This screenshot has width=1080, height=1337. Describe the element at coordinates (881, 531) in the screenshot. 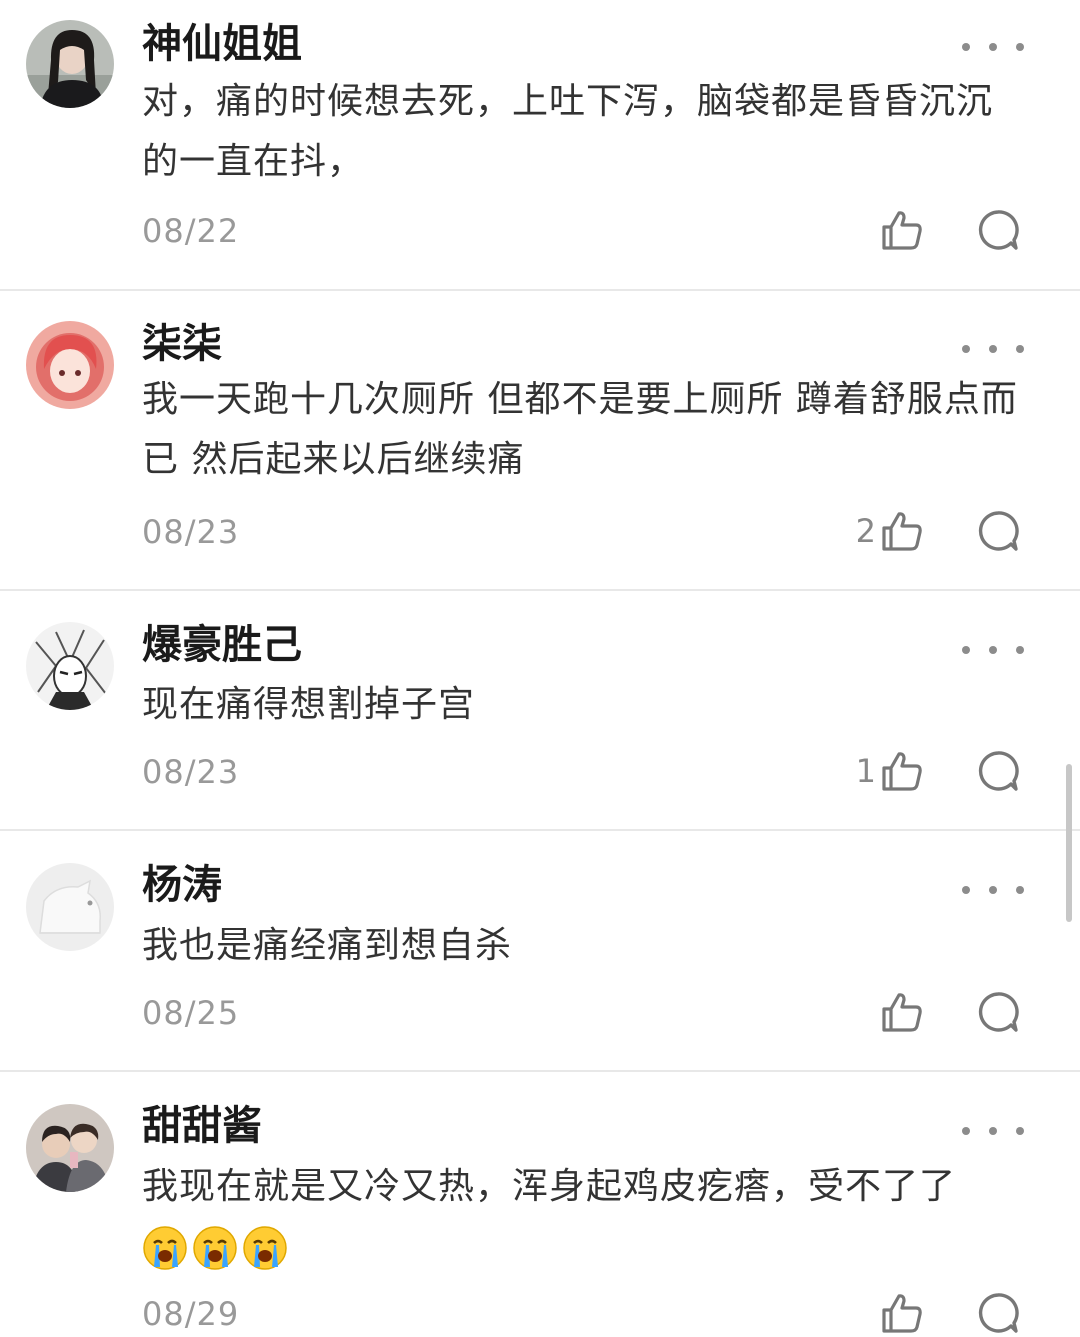

I see `like-button: 2` at that location.